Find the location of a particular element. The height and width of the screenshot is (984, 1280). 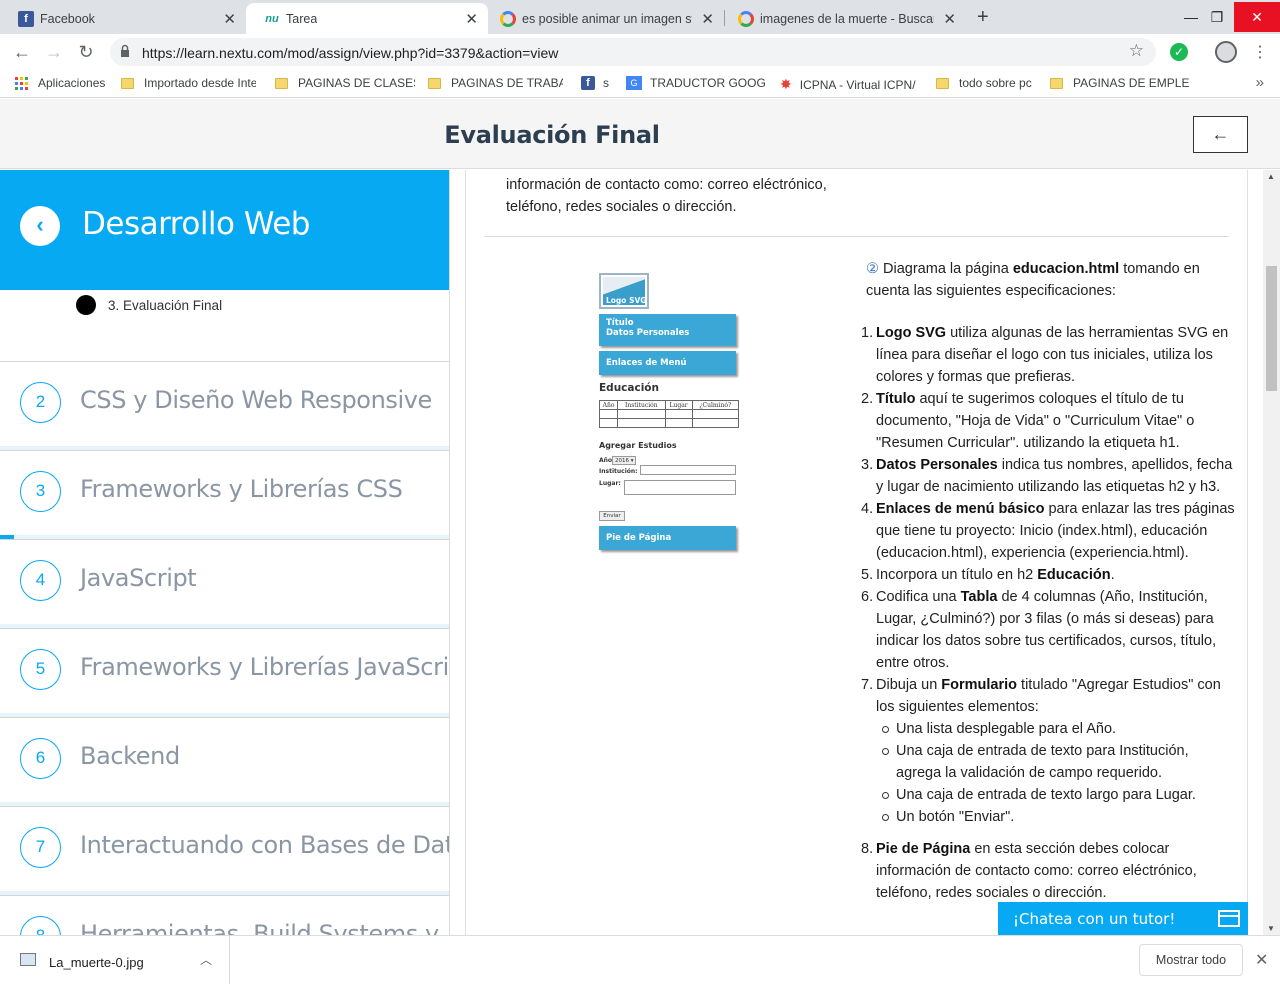

current-lesson: 3. Evaluación Final is located at coordinates (149, 305).